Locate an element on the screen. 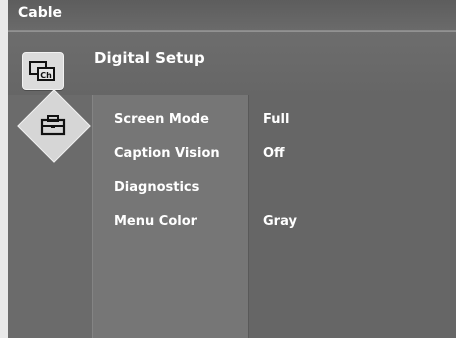 The image size is (456, 338). menu-item-diagnostics: Diagnostics is located at coordinates (156, 187).